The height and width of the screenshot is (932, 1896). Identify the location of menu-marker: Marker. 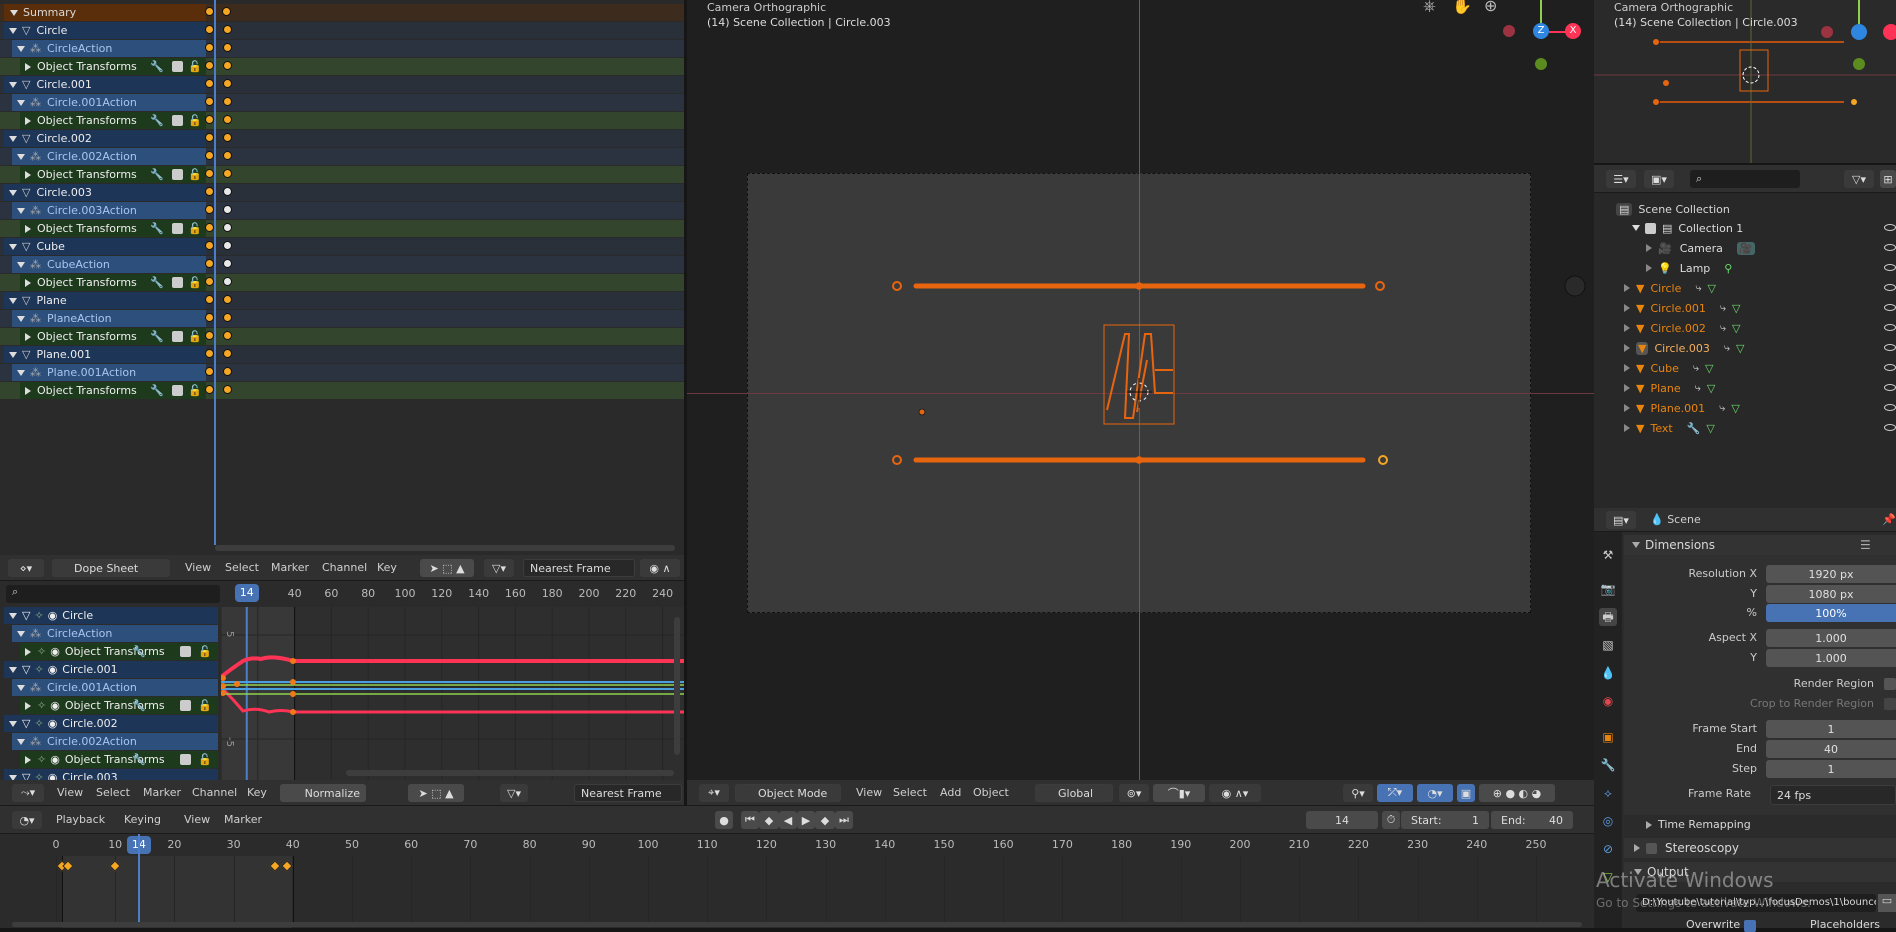
(290, 567).